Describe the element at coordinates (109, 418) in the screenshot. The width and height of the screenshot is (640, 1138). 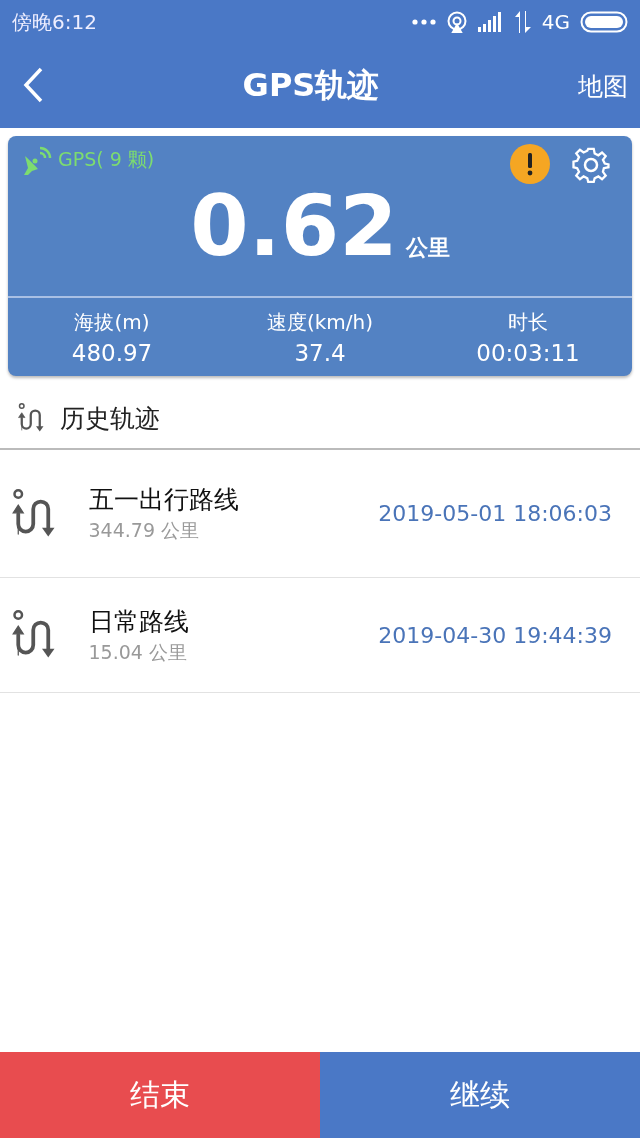
I see `section-title: 历史轨迹` at that location.